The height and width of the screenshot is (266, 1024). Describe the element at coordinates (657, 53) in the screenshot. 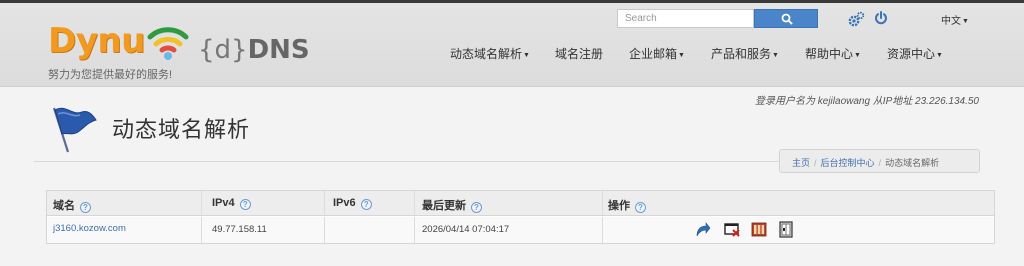

I see `nav-enterprise-email: 企业邮箱▼` at that location.